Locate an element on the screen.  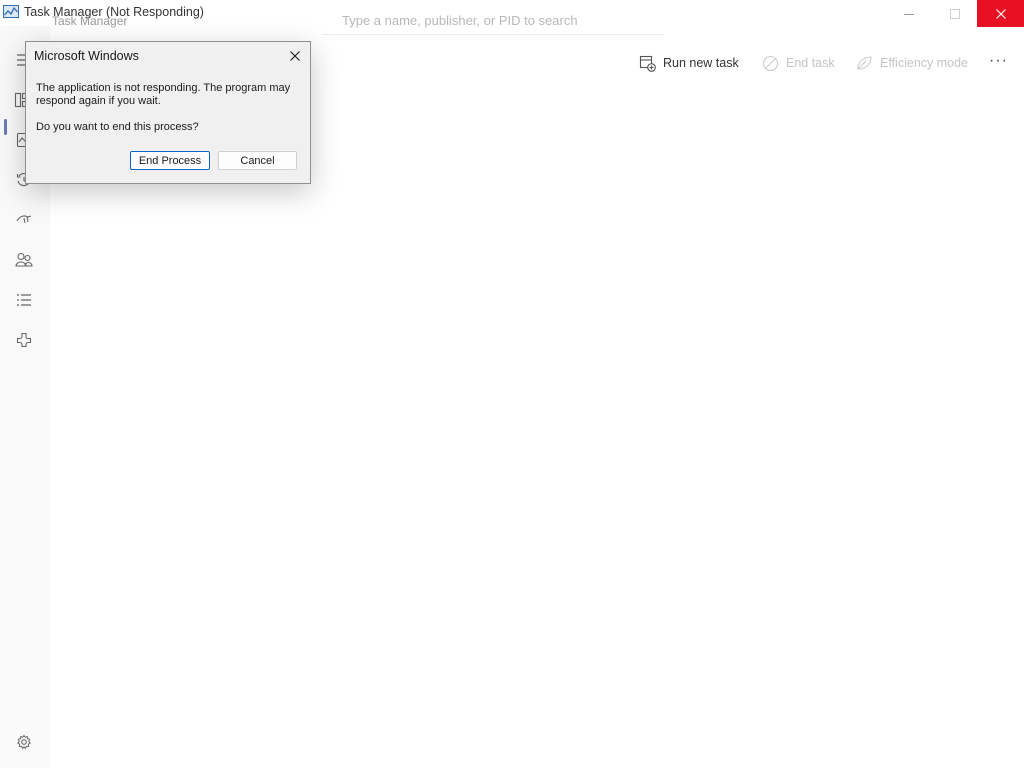
minimize-button is located at coordinates (909, 13).